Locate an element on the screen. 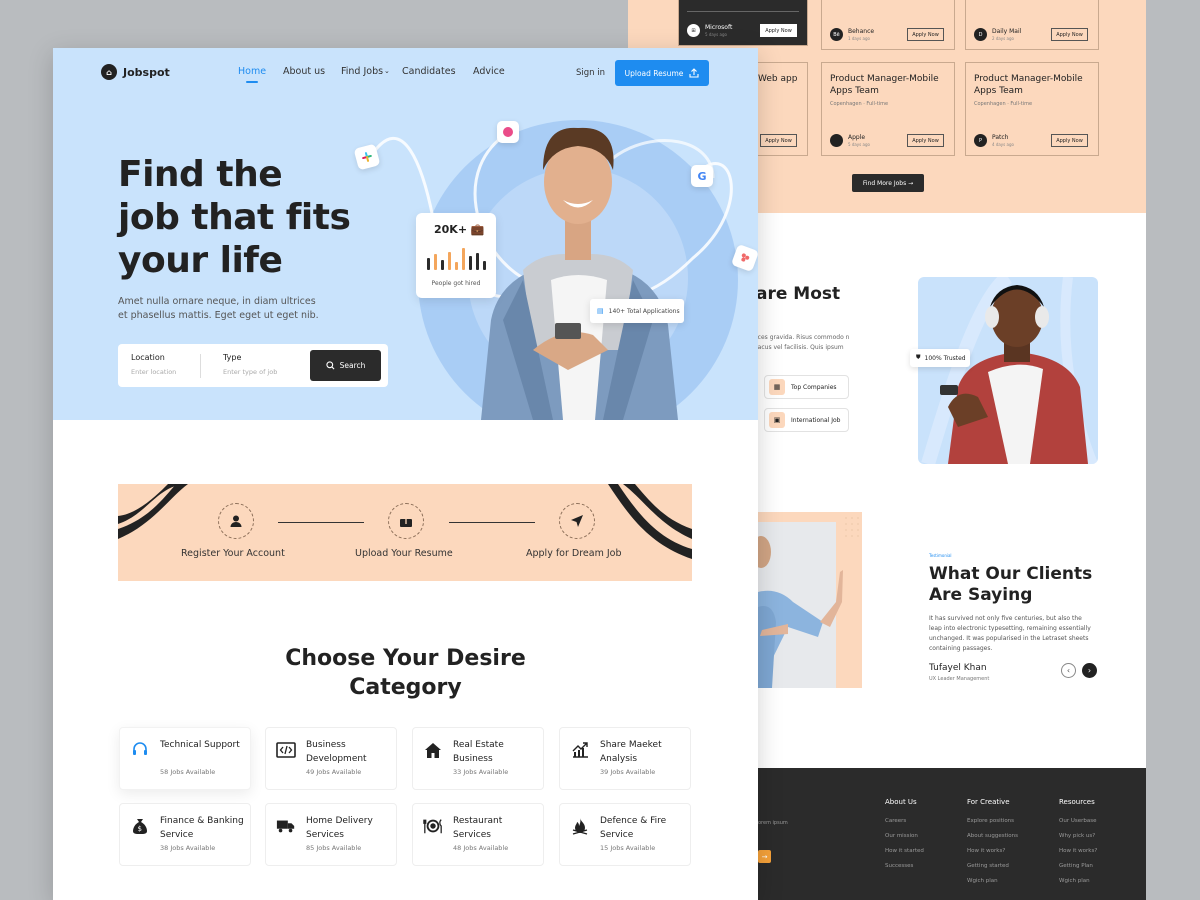 This screenshot has width=1200, height=900. posted-ago: 2 days ago is located at coordinates (1003, 38).